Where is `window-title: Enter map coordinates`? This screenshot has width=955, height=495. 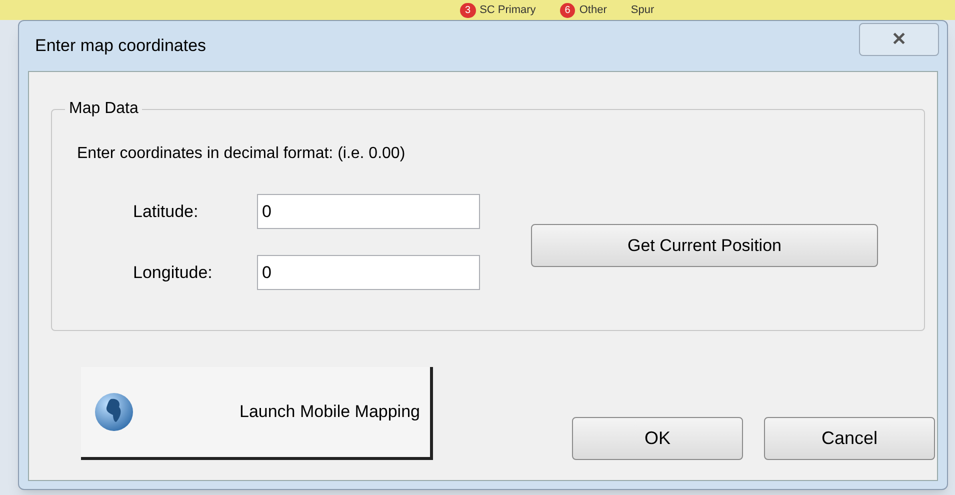
window-title: Enter map coordinates is located at coordinates (120, 46).